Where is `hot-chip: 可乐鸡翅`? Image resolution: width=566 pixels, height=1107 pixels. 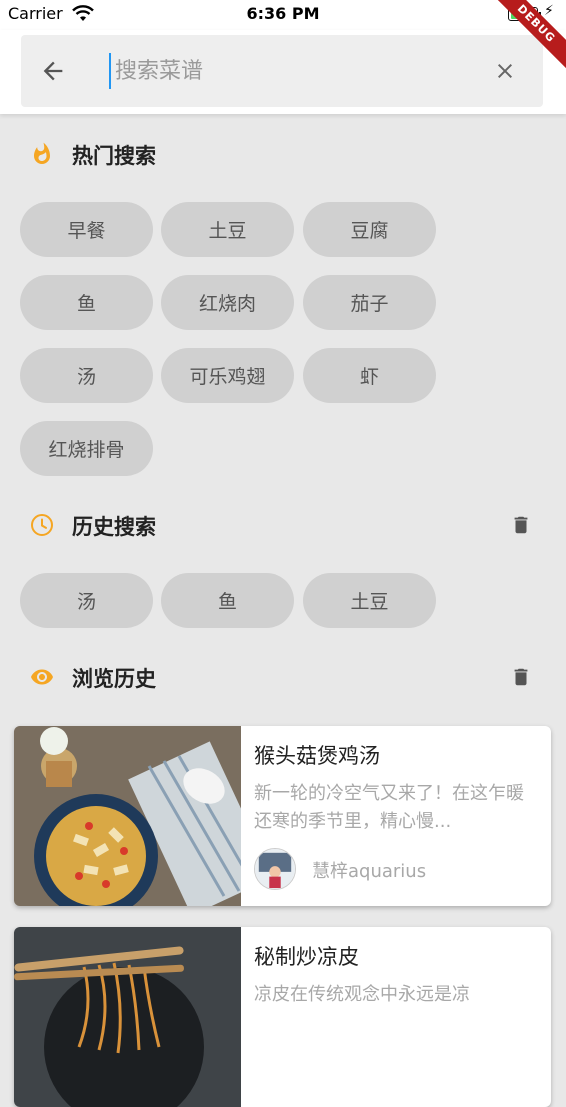 hot-chip: 可乐鸡翅 is located at coordinates (227, 375).